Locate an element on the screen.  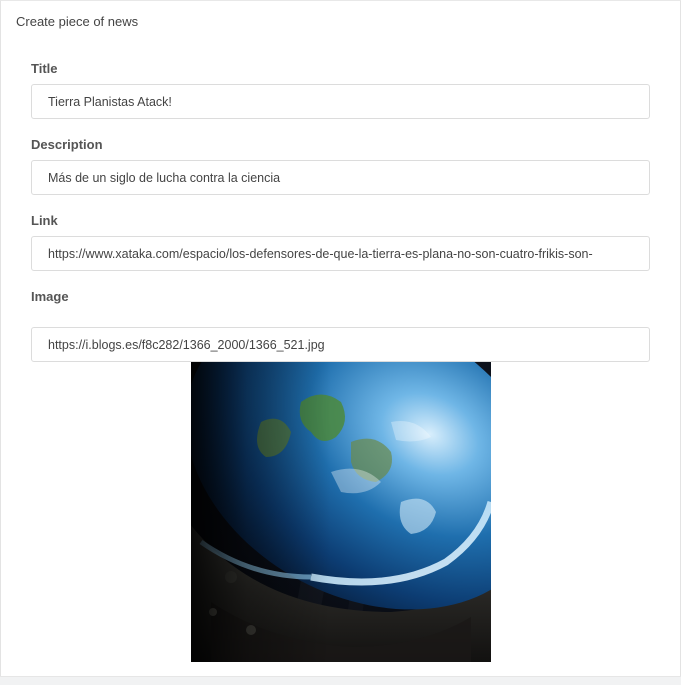
link-label: Link is located at coordinates (44, 220).